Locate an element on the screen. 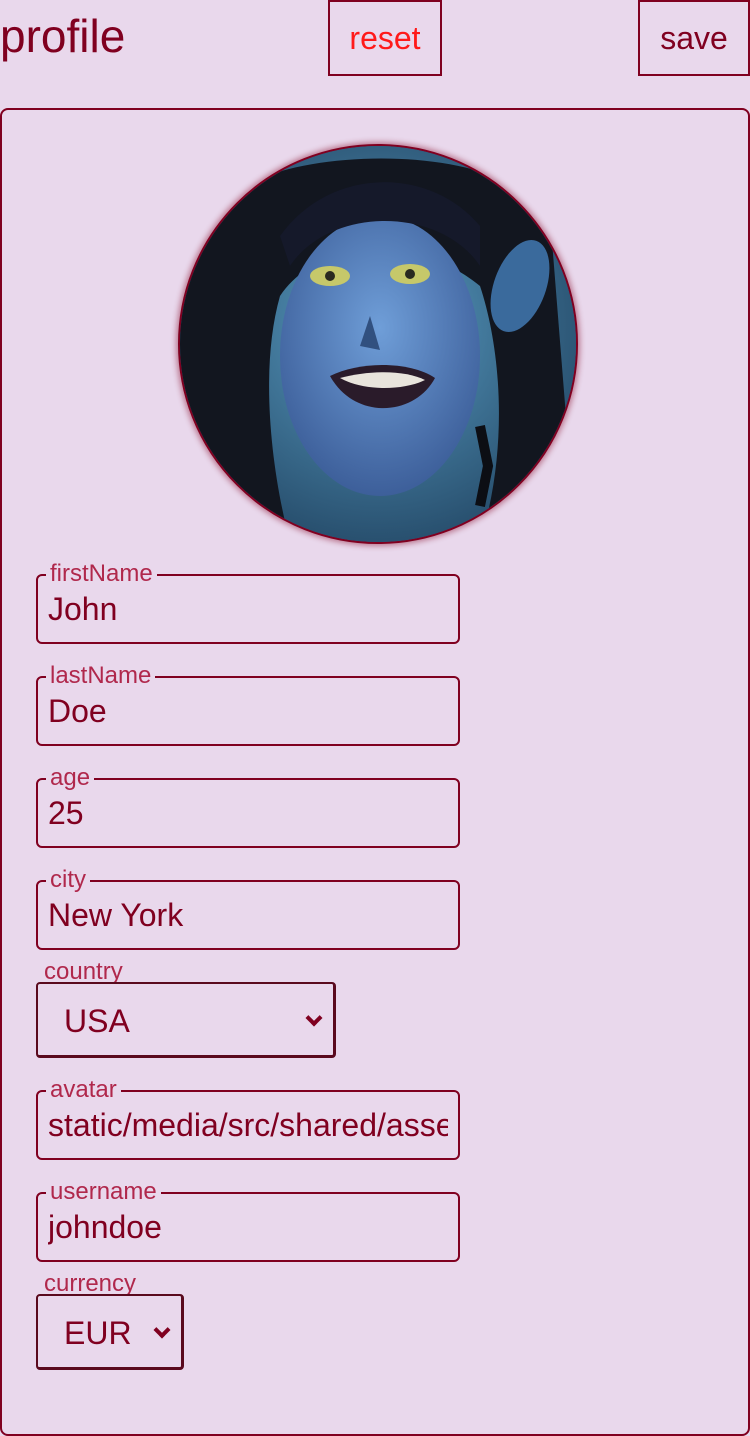  city-label: city is located at coordinates (68, 880).